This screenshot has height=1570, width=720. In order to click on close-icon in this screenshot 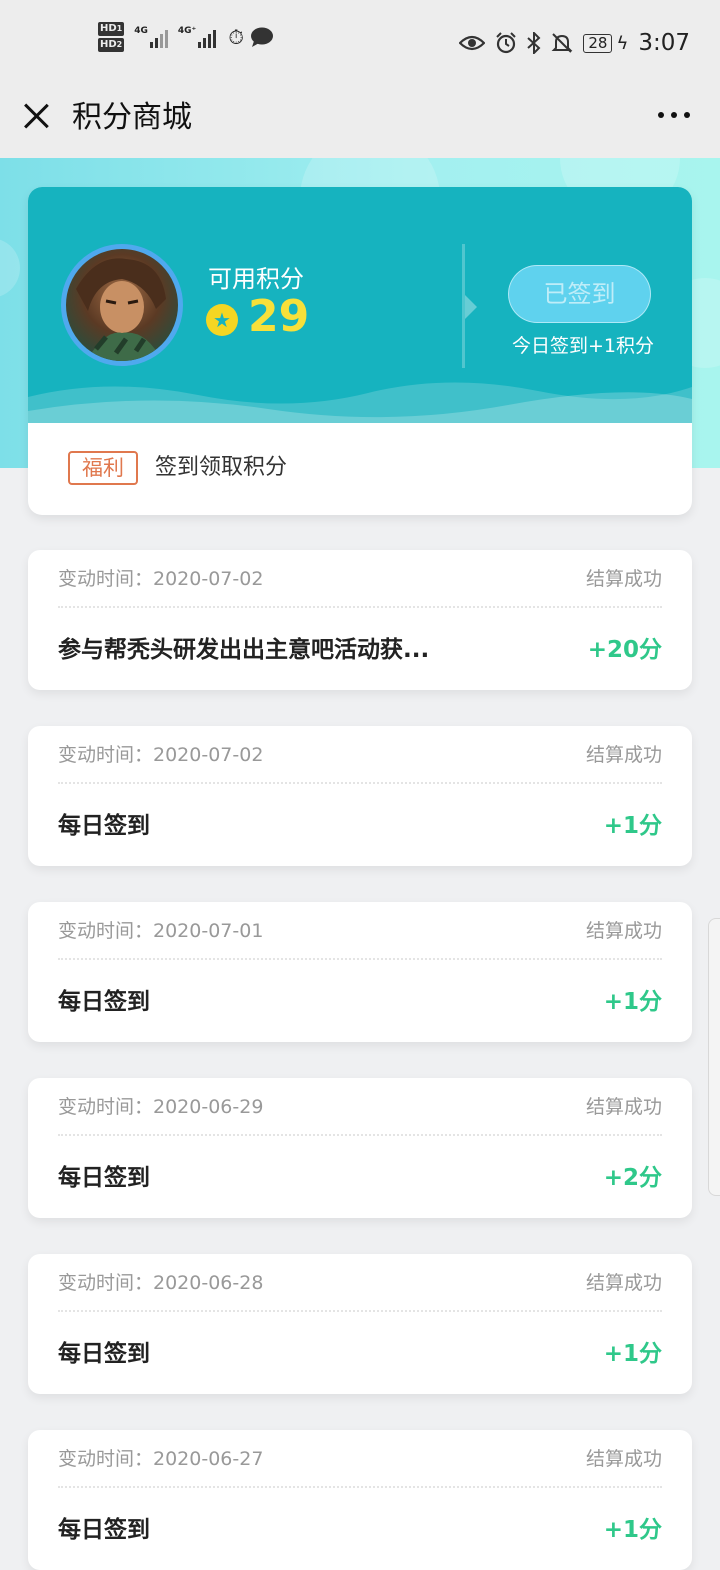, I will do `click(36, 116)`.